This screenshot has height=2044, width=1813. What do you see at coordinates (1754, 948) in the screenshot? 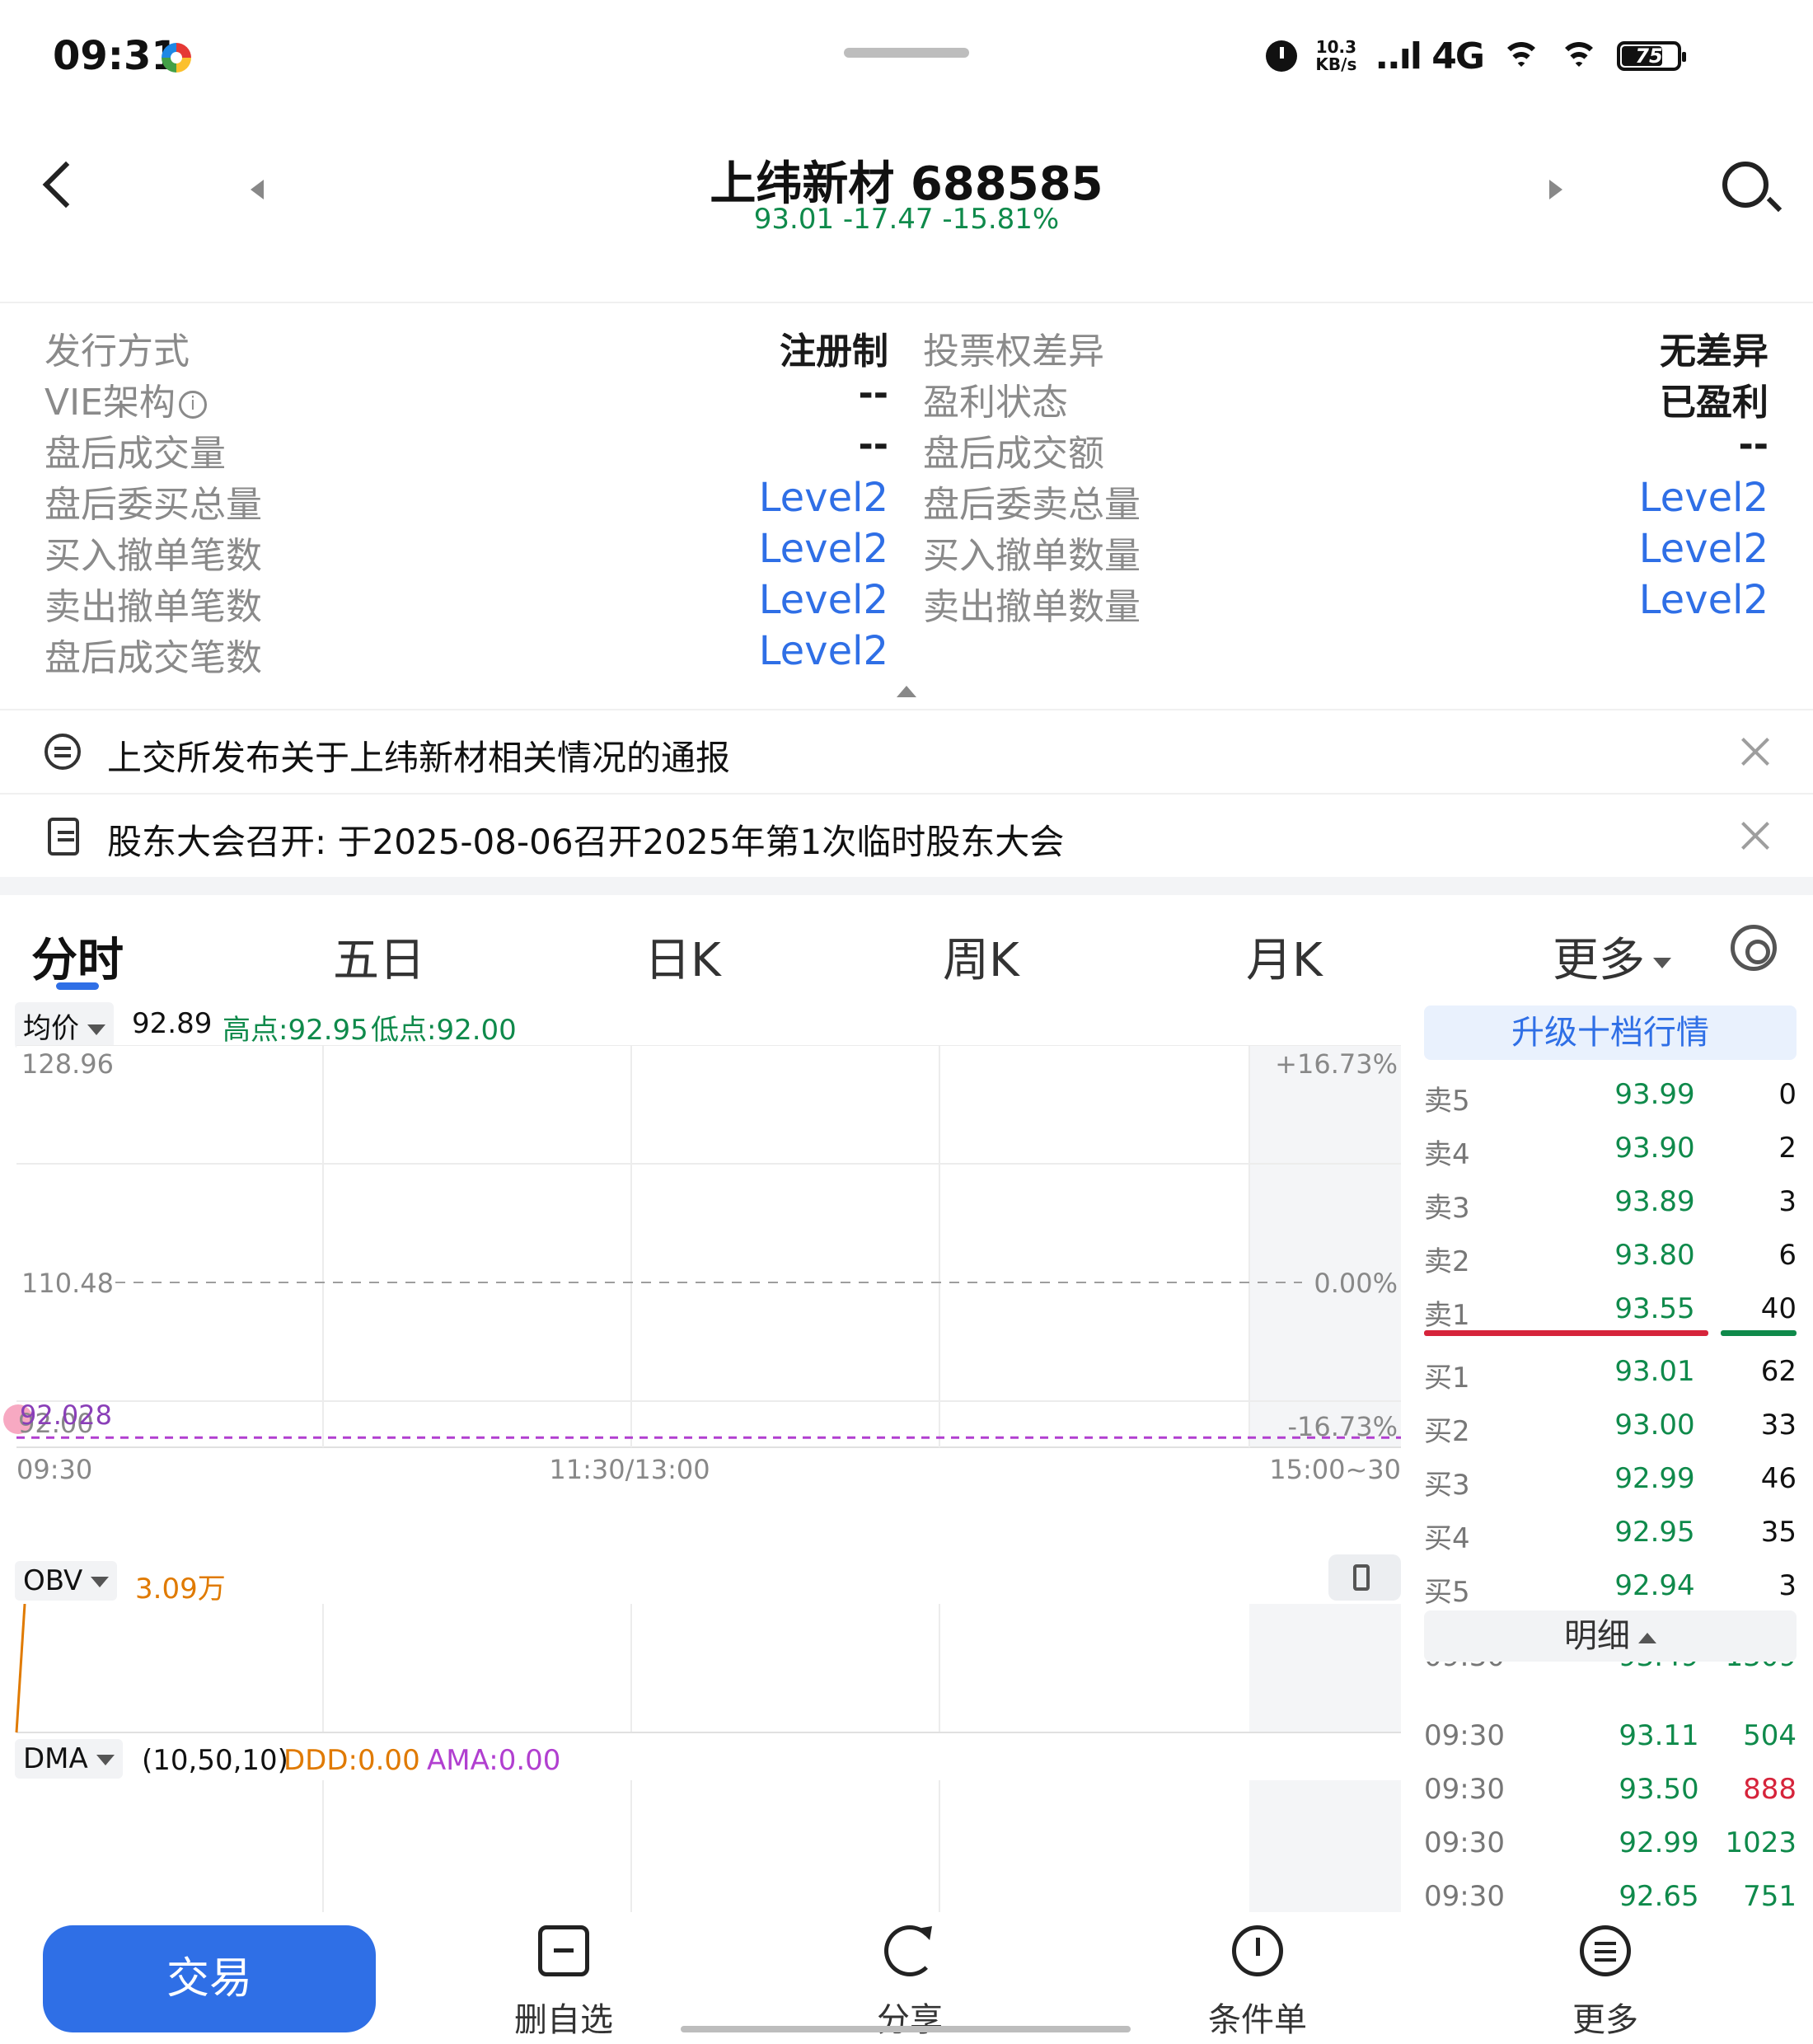
I see `chart-settings-icon` at bounding box center [1754, 948].